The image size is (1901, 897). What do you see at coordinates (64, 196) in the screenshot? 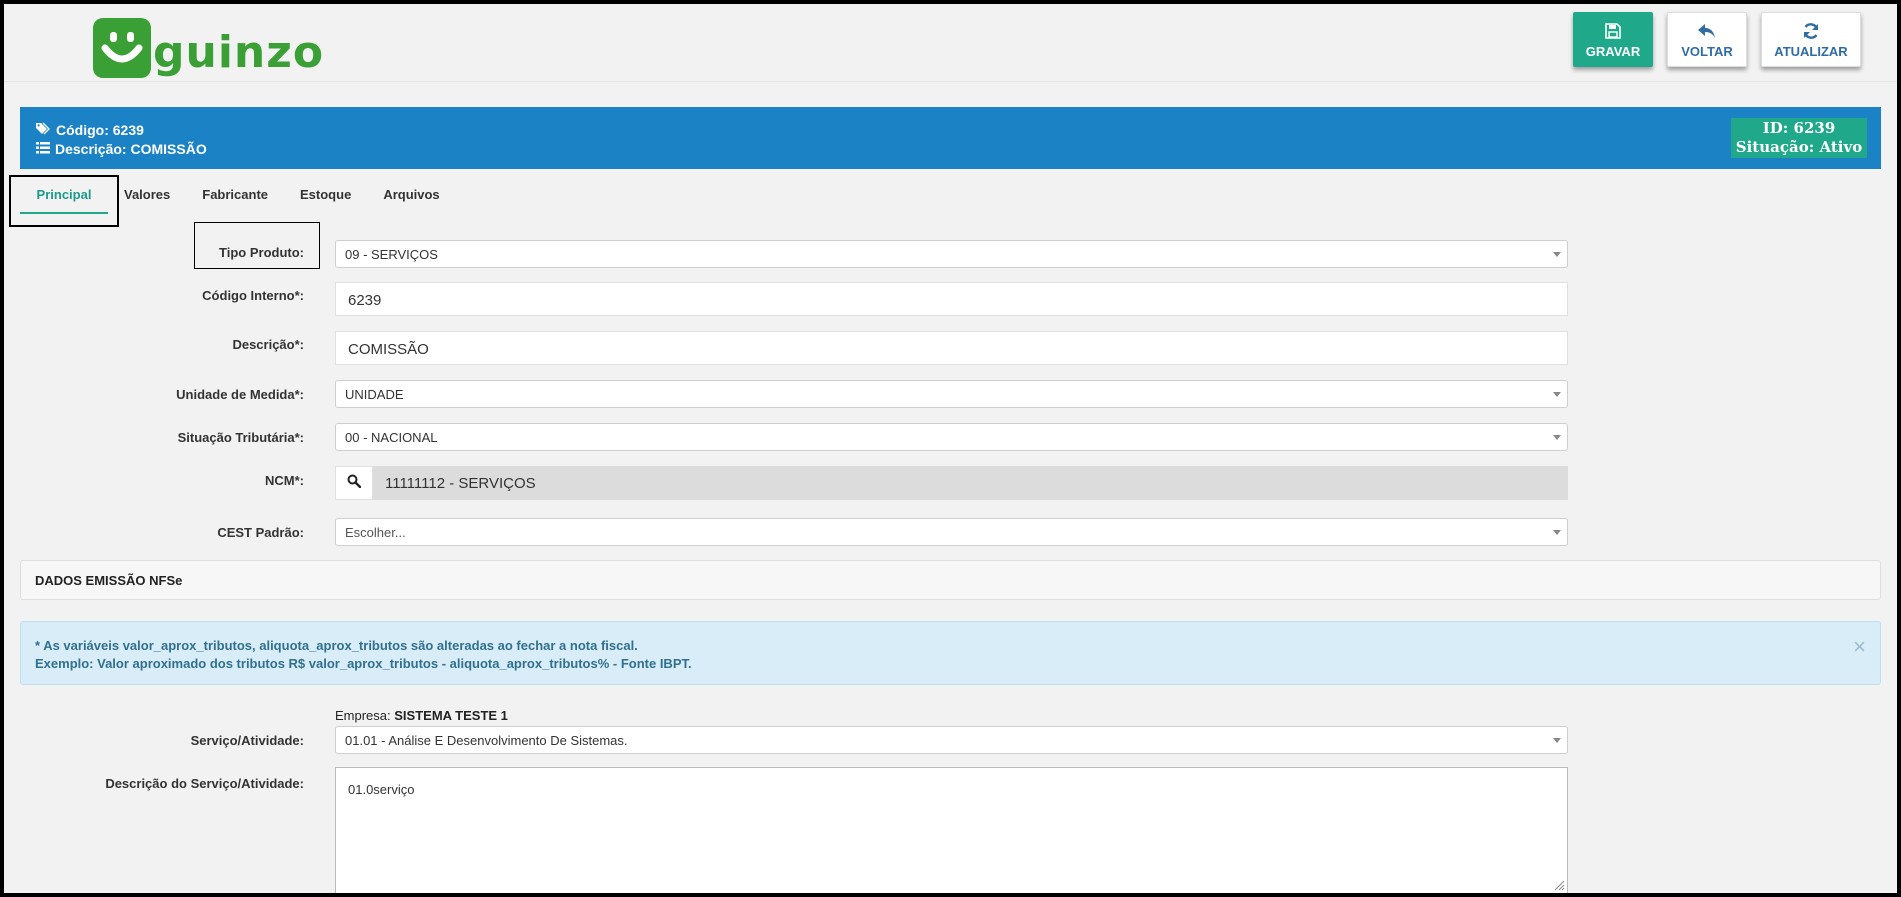
I see `tab-principal: Principal` at bounding box center [64, 196].